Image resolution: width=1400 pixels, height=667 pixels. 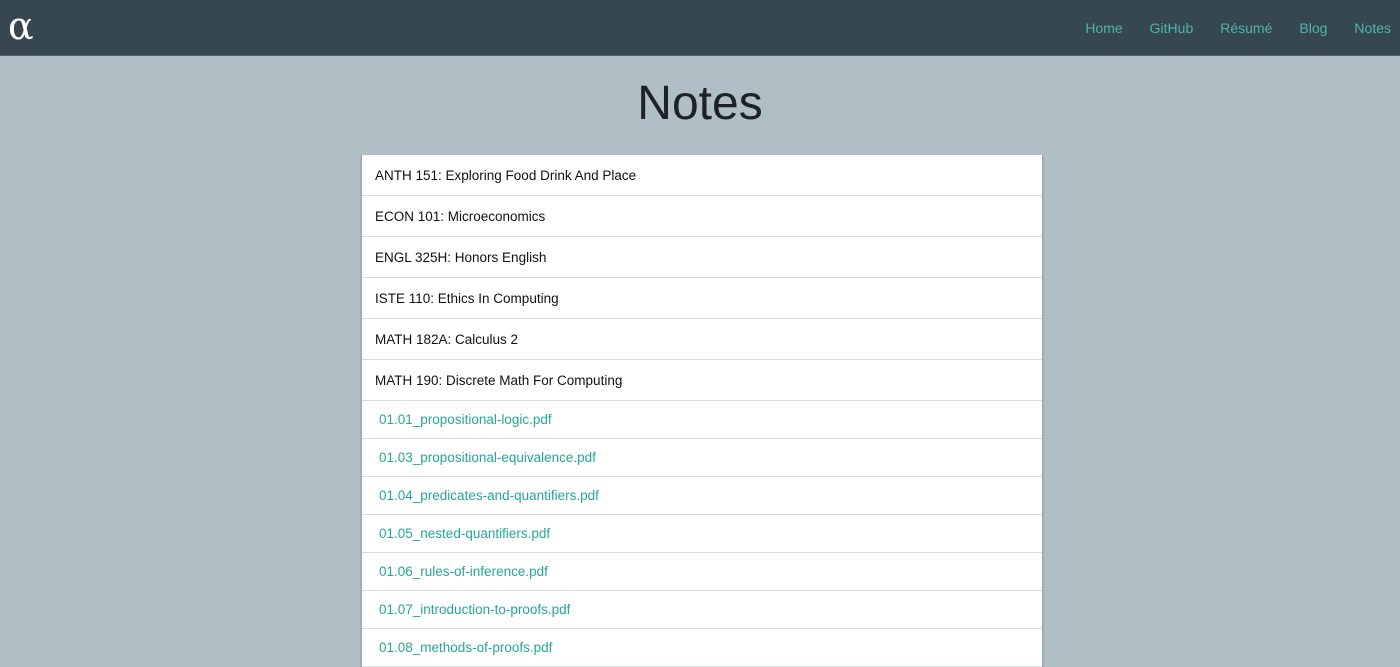 I want to click on top-navbar: α Home GitHub Résumé Blog Notes, so click(x=700, y=28).